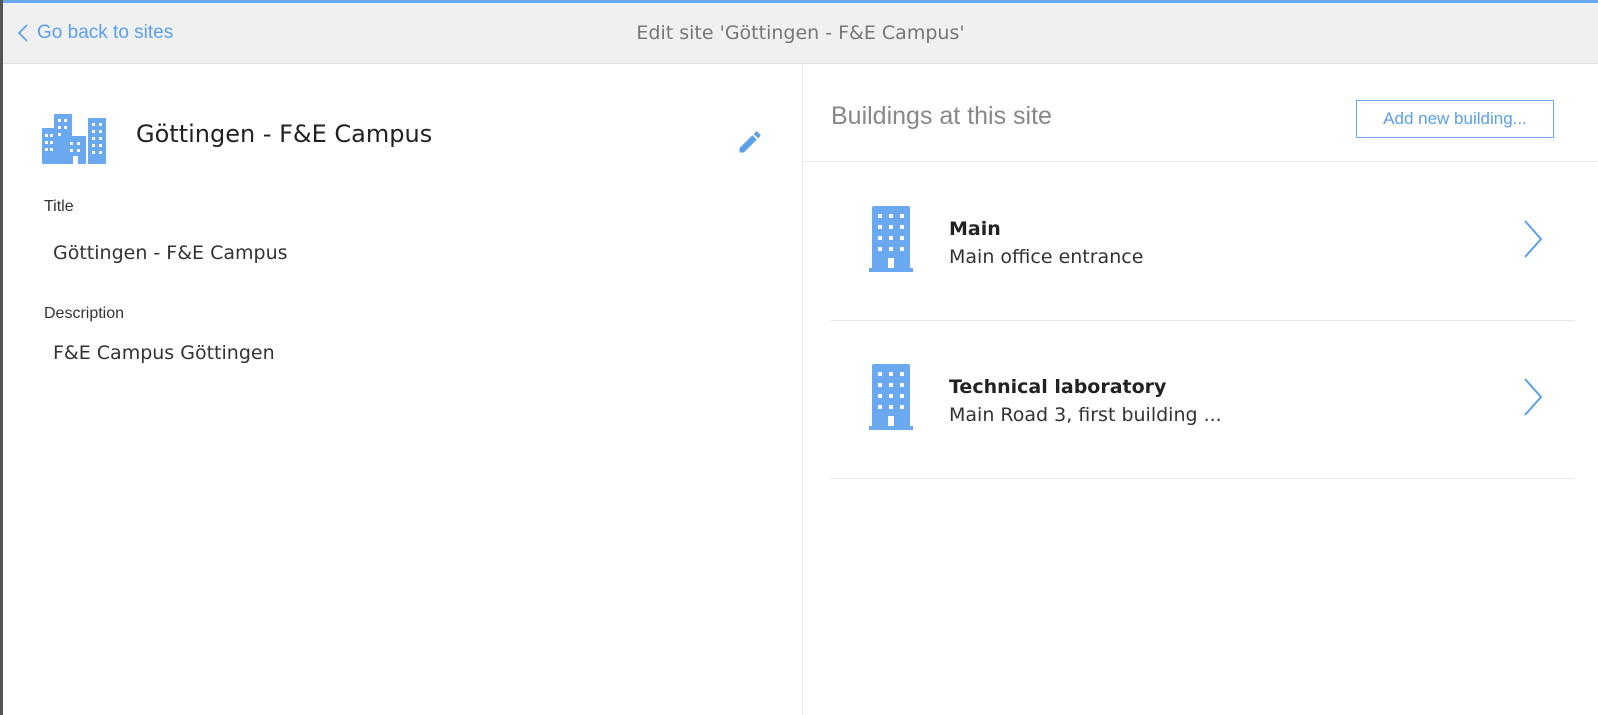  Describe the element at coordinates (105, 32) in the screenshot. I see `back-link-label: Go back to sites` at that location.